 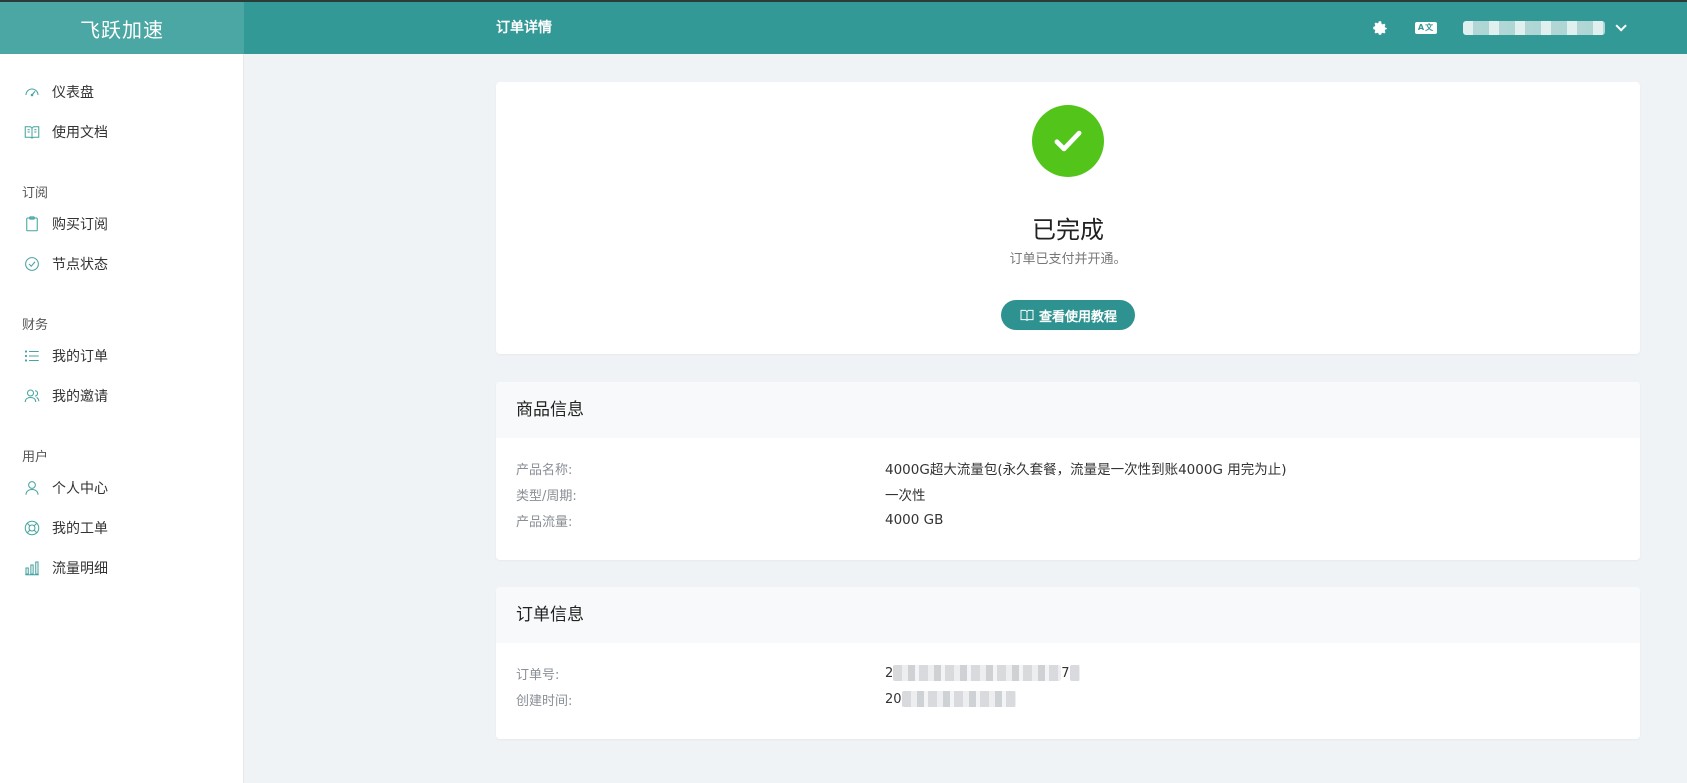 I want to click on info-label: 类型/周期:, so click(x=546, y=496).